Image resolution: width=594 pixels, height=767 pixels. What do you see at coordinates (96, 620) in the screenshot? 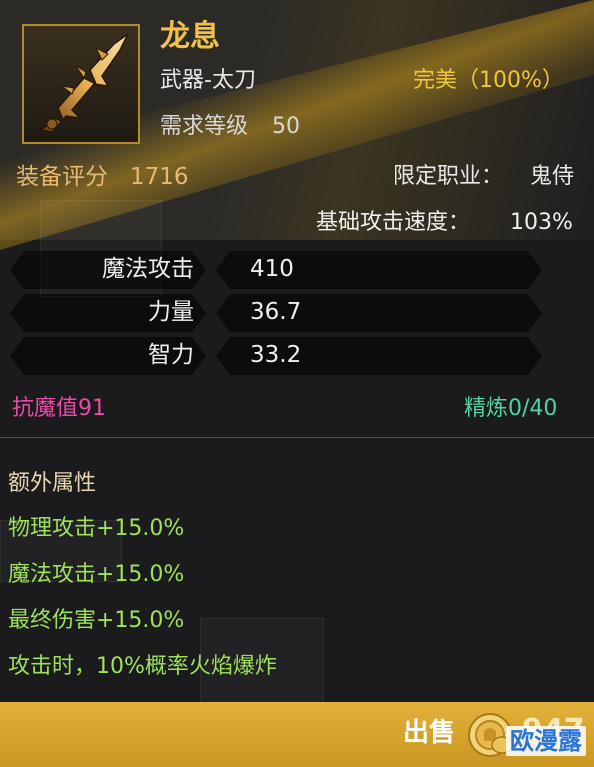
I see `extra-attribute: 最终伤害+15.0%` at bounding box center [96, 620].